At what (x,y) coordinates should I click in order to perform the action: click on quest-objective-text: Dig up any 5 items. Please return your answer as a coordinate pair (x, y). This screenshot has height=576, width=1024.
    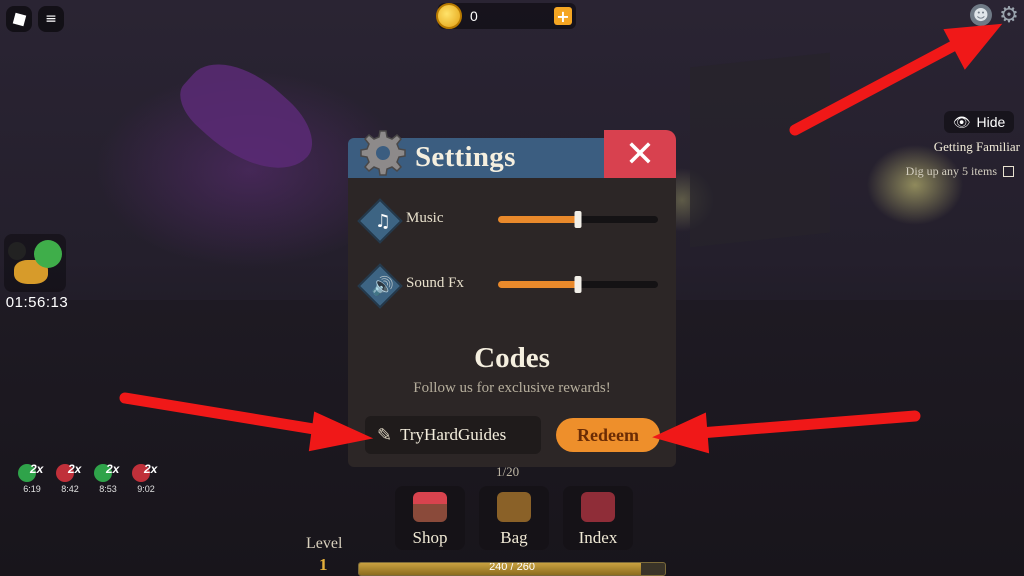
    Looking at the image, I should click on (951, 171).